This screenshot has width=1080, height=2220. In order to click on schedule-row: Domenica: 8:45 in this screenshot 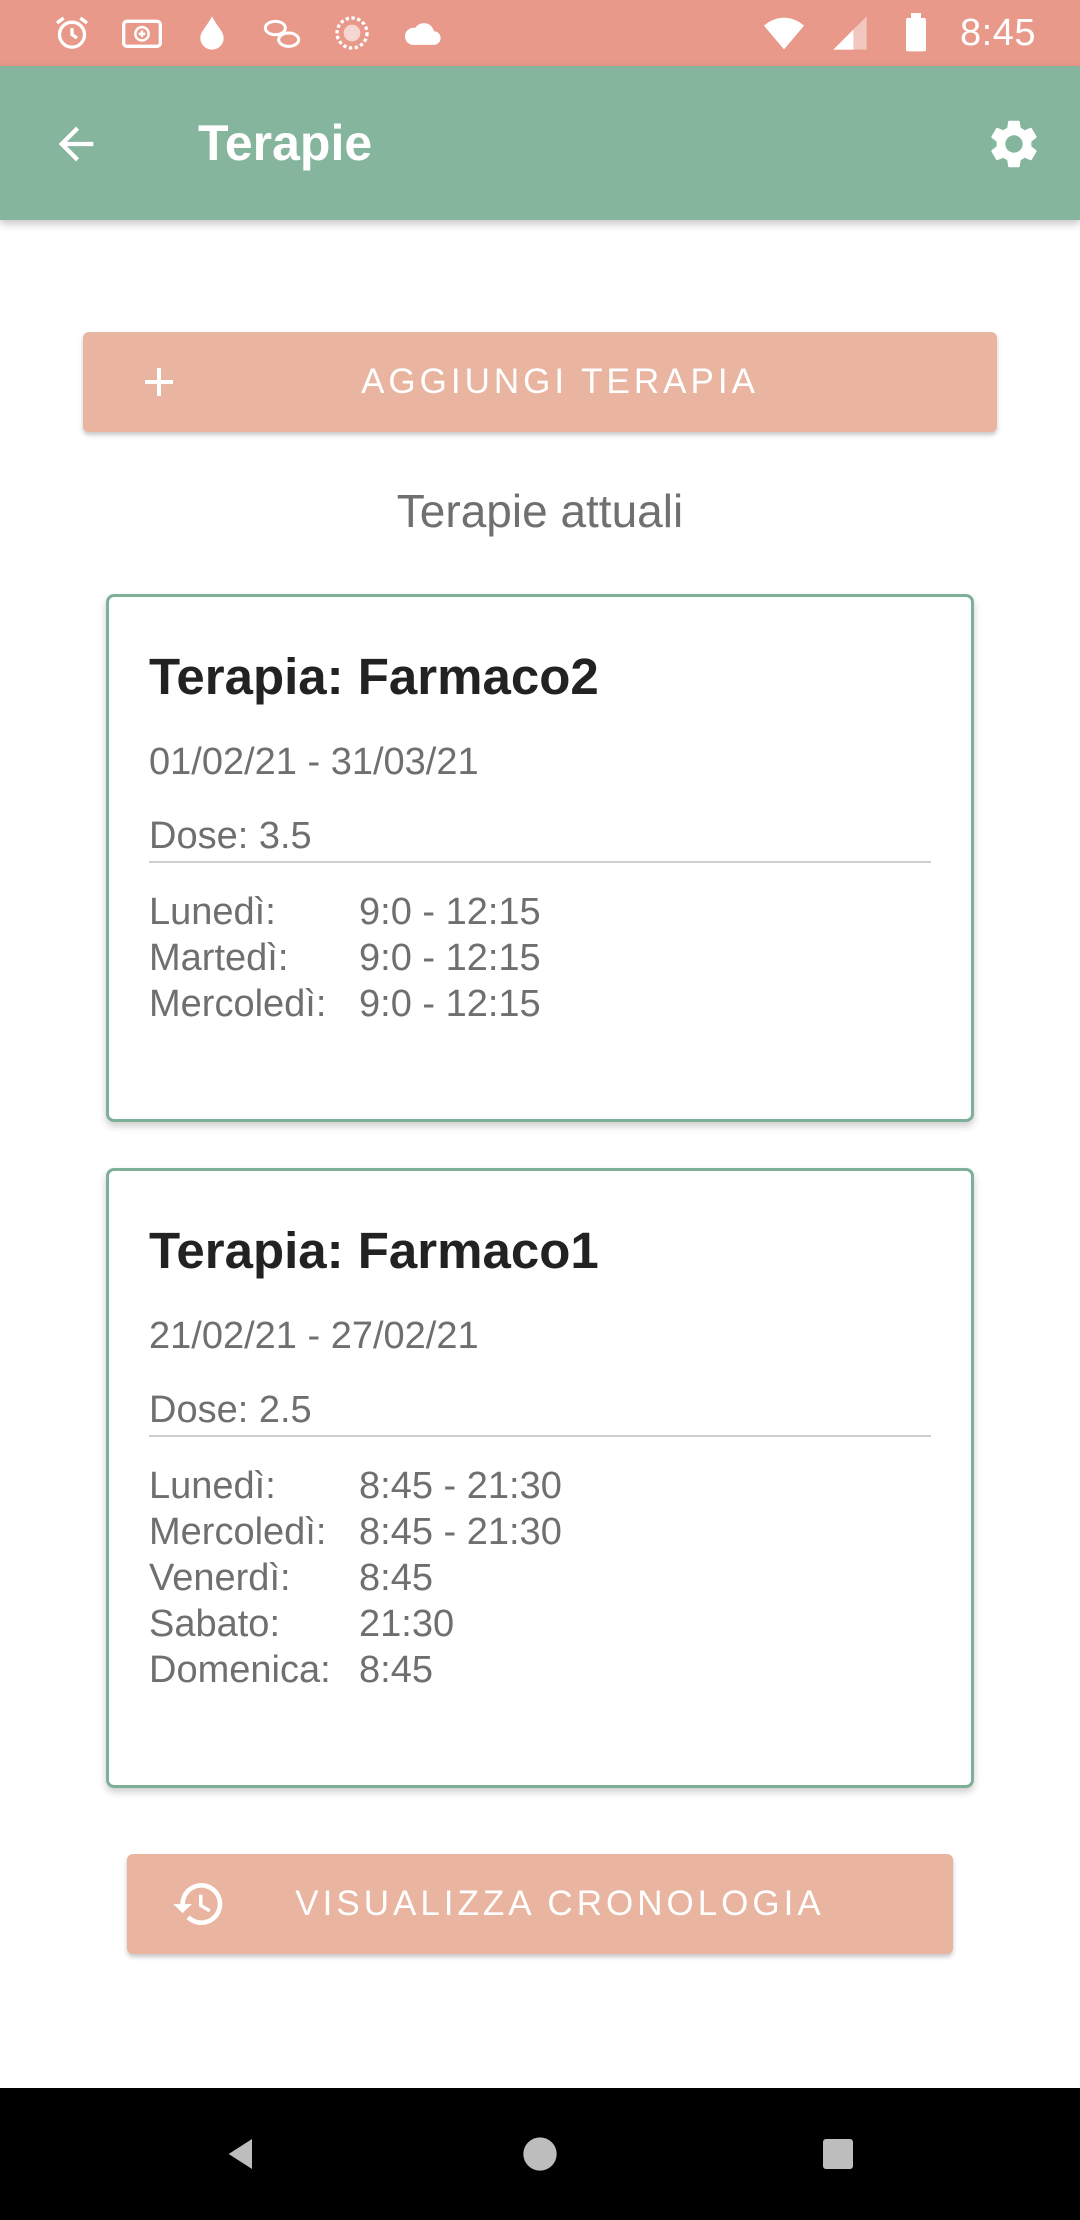, I will do `click(355, 1670)`.